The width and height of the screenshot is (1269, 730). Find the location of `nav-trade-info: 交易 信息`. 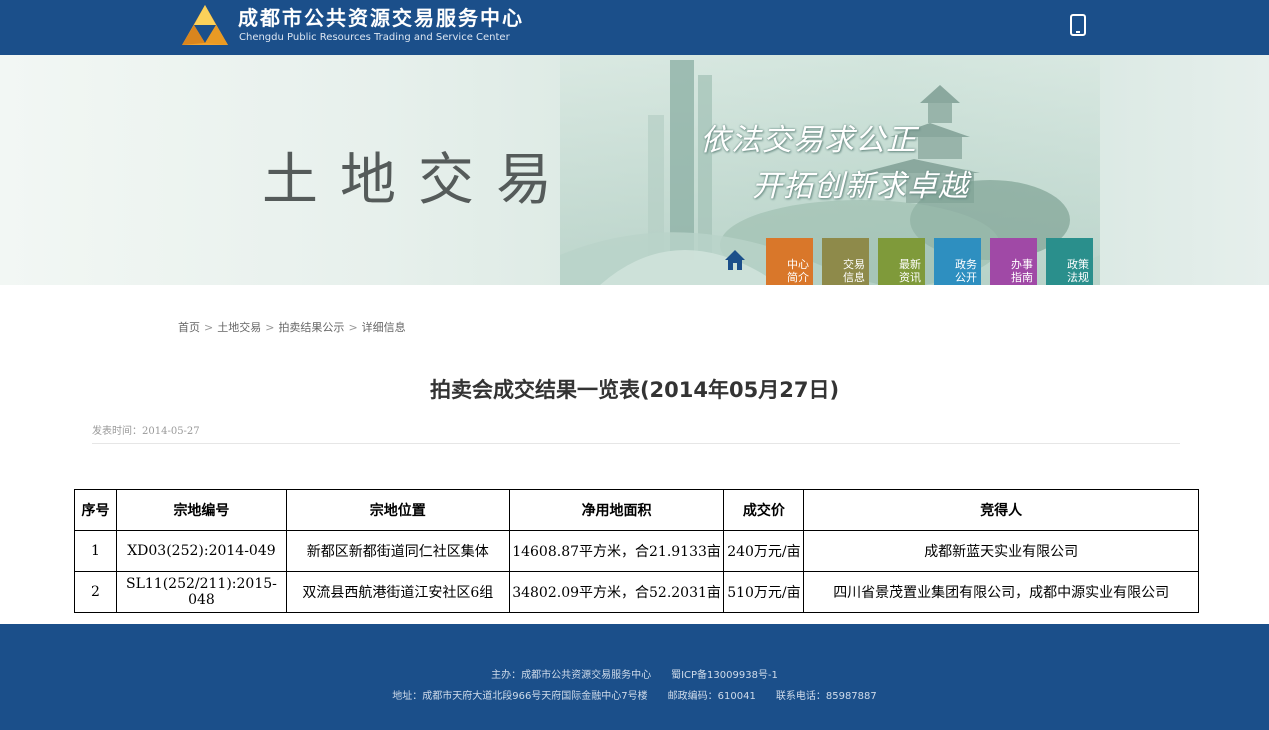

nav-trade-info: 交易 信息 is located at coordinates (845, 261).